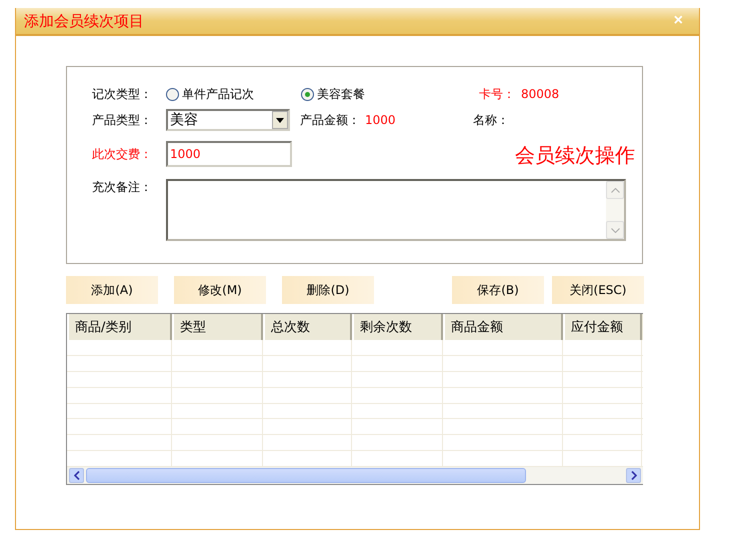 The image size is (740, 550). What do you see at coordinates (330, 120) in the screenshot?
I see `field-label: 产品金额：` at bounding box center [330, 120].